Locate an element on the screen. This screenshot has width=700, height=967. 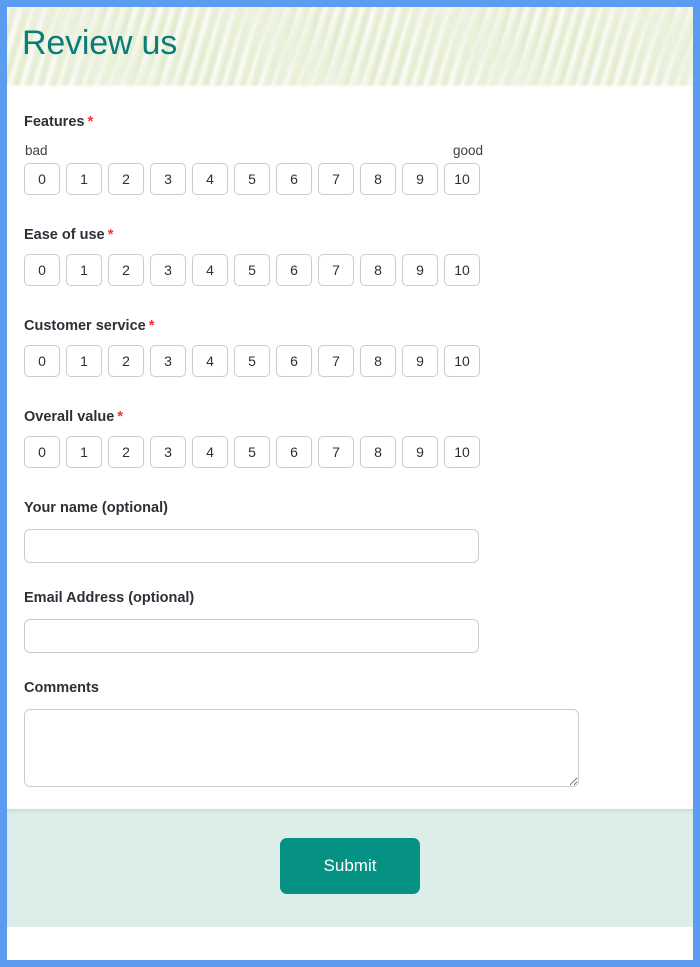
rating-options-ease-of-use: 0 1 2 3 4 5 6 7 8 9 10 is located at coordinates (350, 270).